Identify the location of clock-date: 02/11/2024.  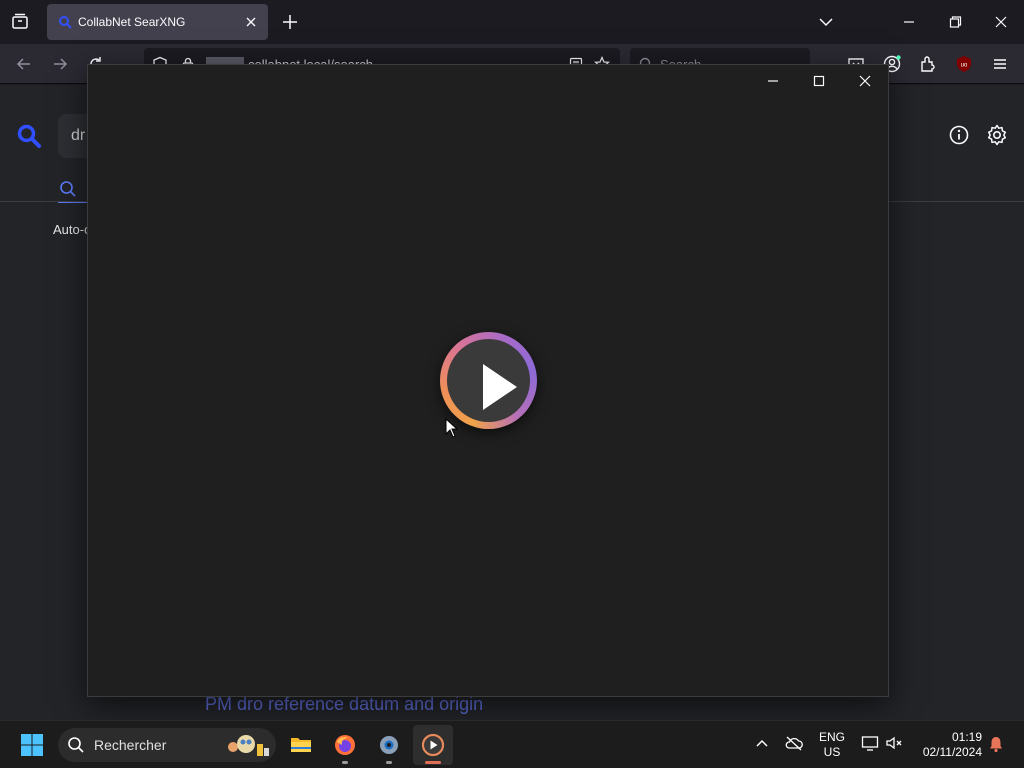
(952, 752).